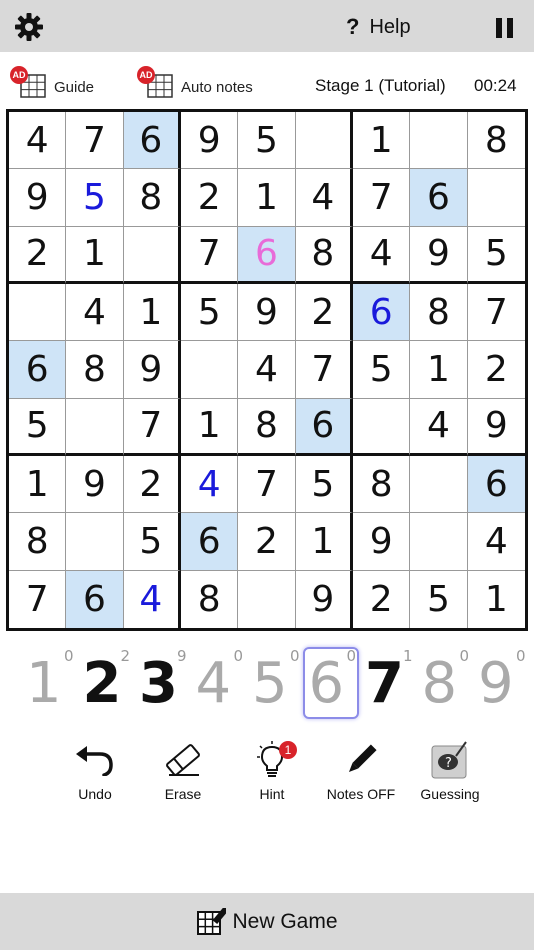 The image size is (534, 950). I want to click on hint-button: 1 Hint, so click(272, 771).